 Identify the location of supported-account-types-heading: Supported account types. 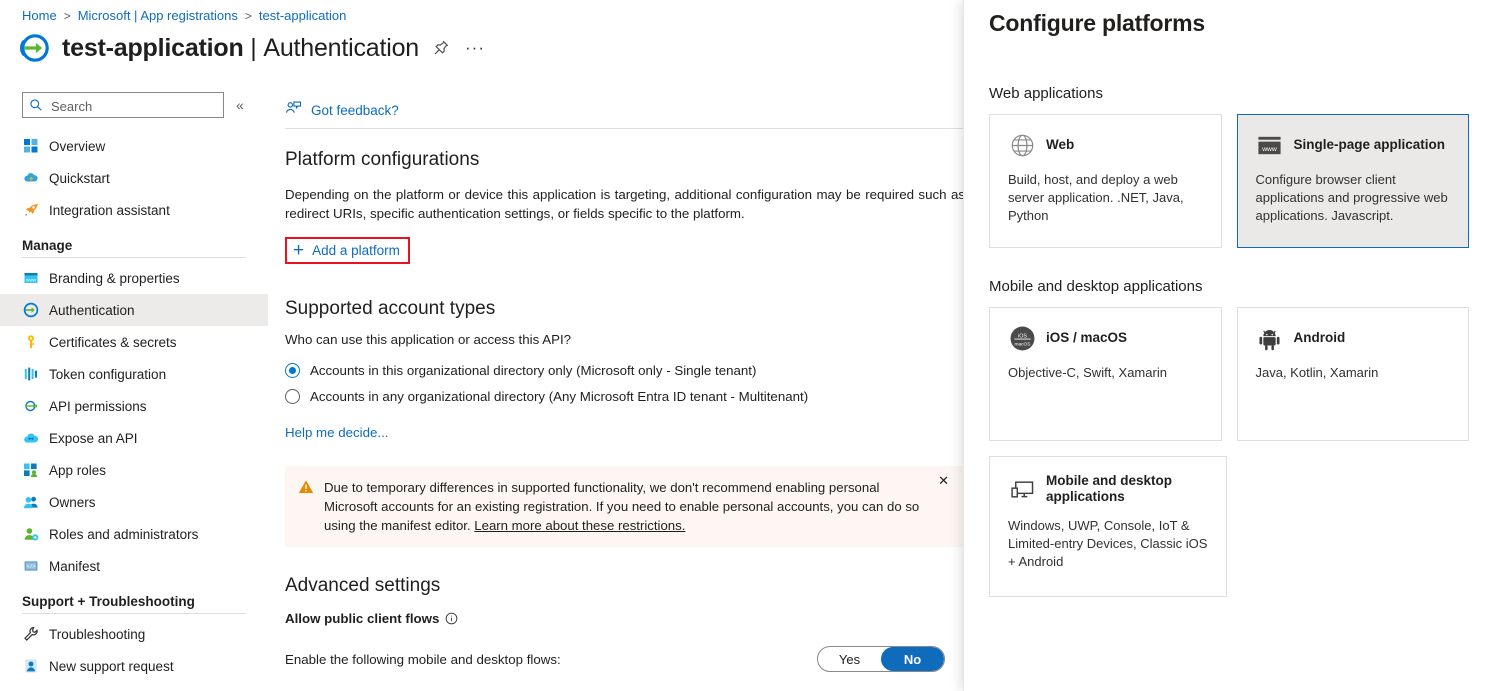
(390, 308).